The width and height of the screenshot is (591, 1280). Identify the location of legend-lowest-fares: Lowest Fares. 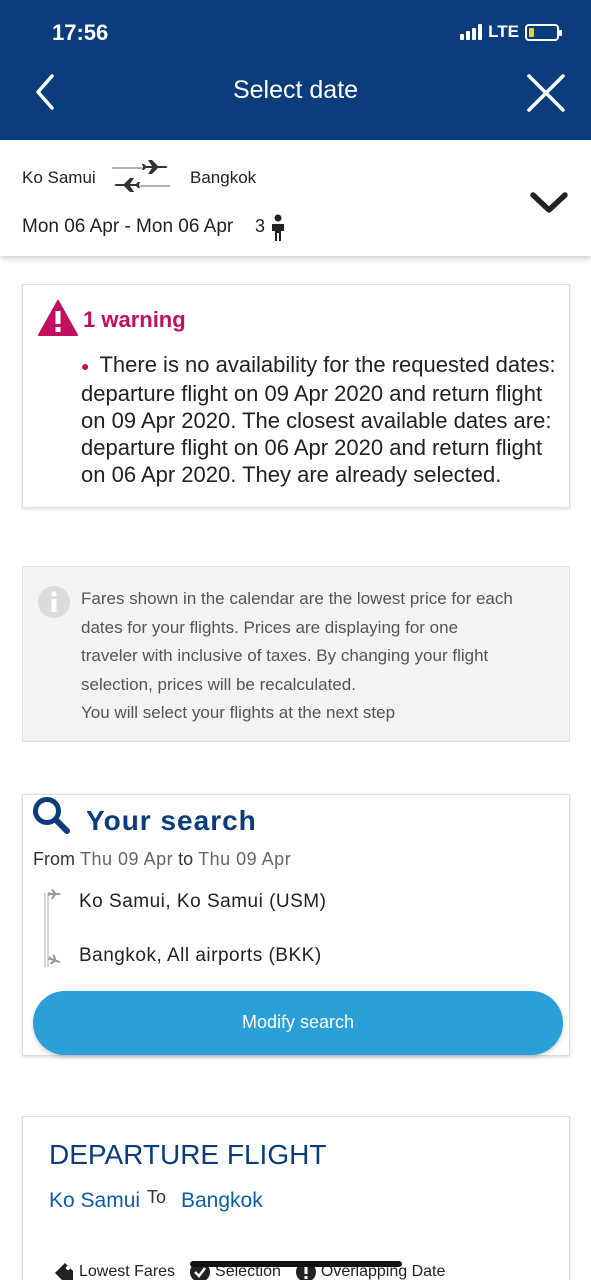
(114, 1270).